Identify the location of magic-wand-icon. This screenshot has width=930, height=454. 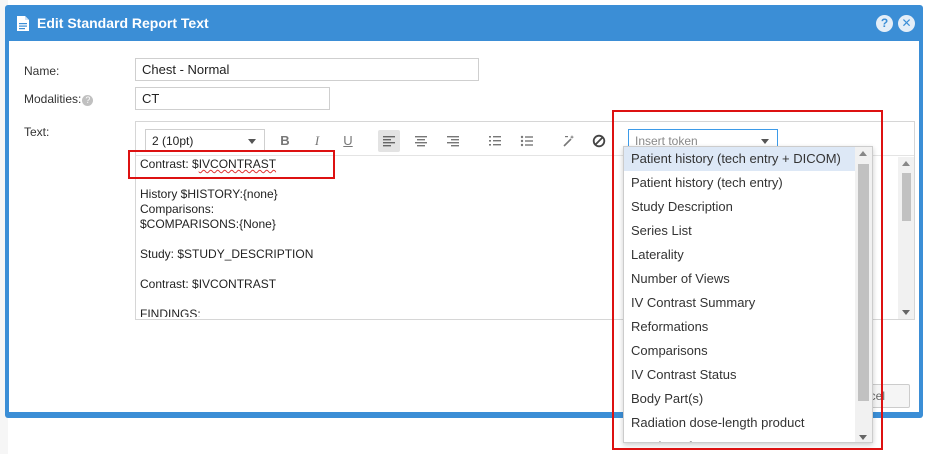
(569, 141).